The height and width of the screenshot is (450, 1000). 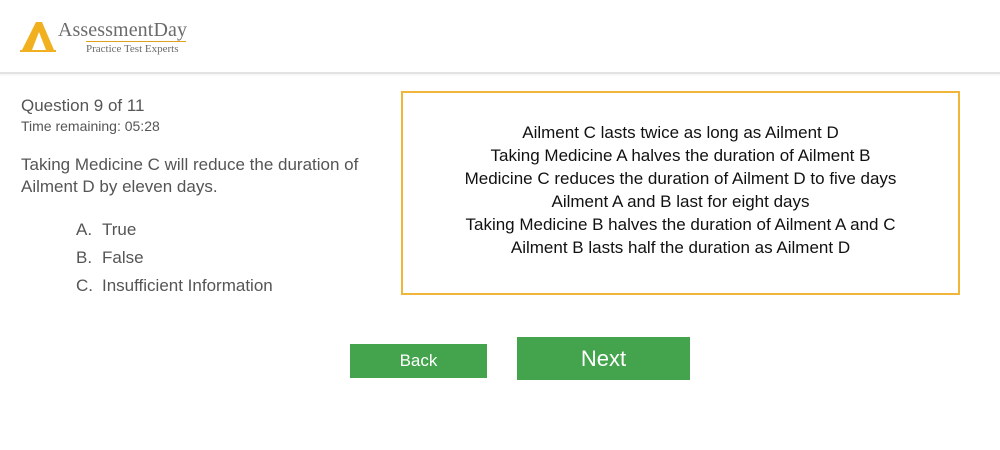 I want to click on next-button: Next, so click(x=603, y=358).